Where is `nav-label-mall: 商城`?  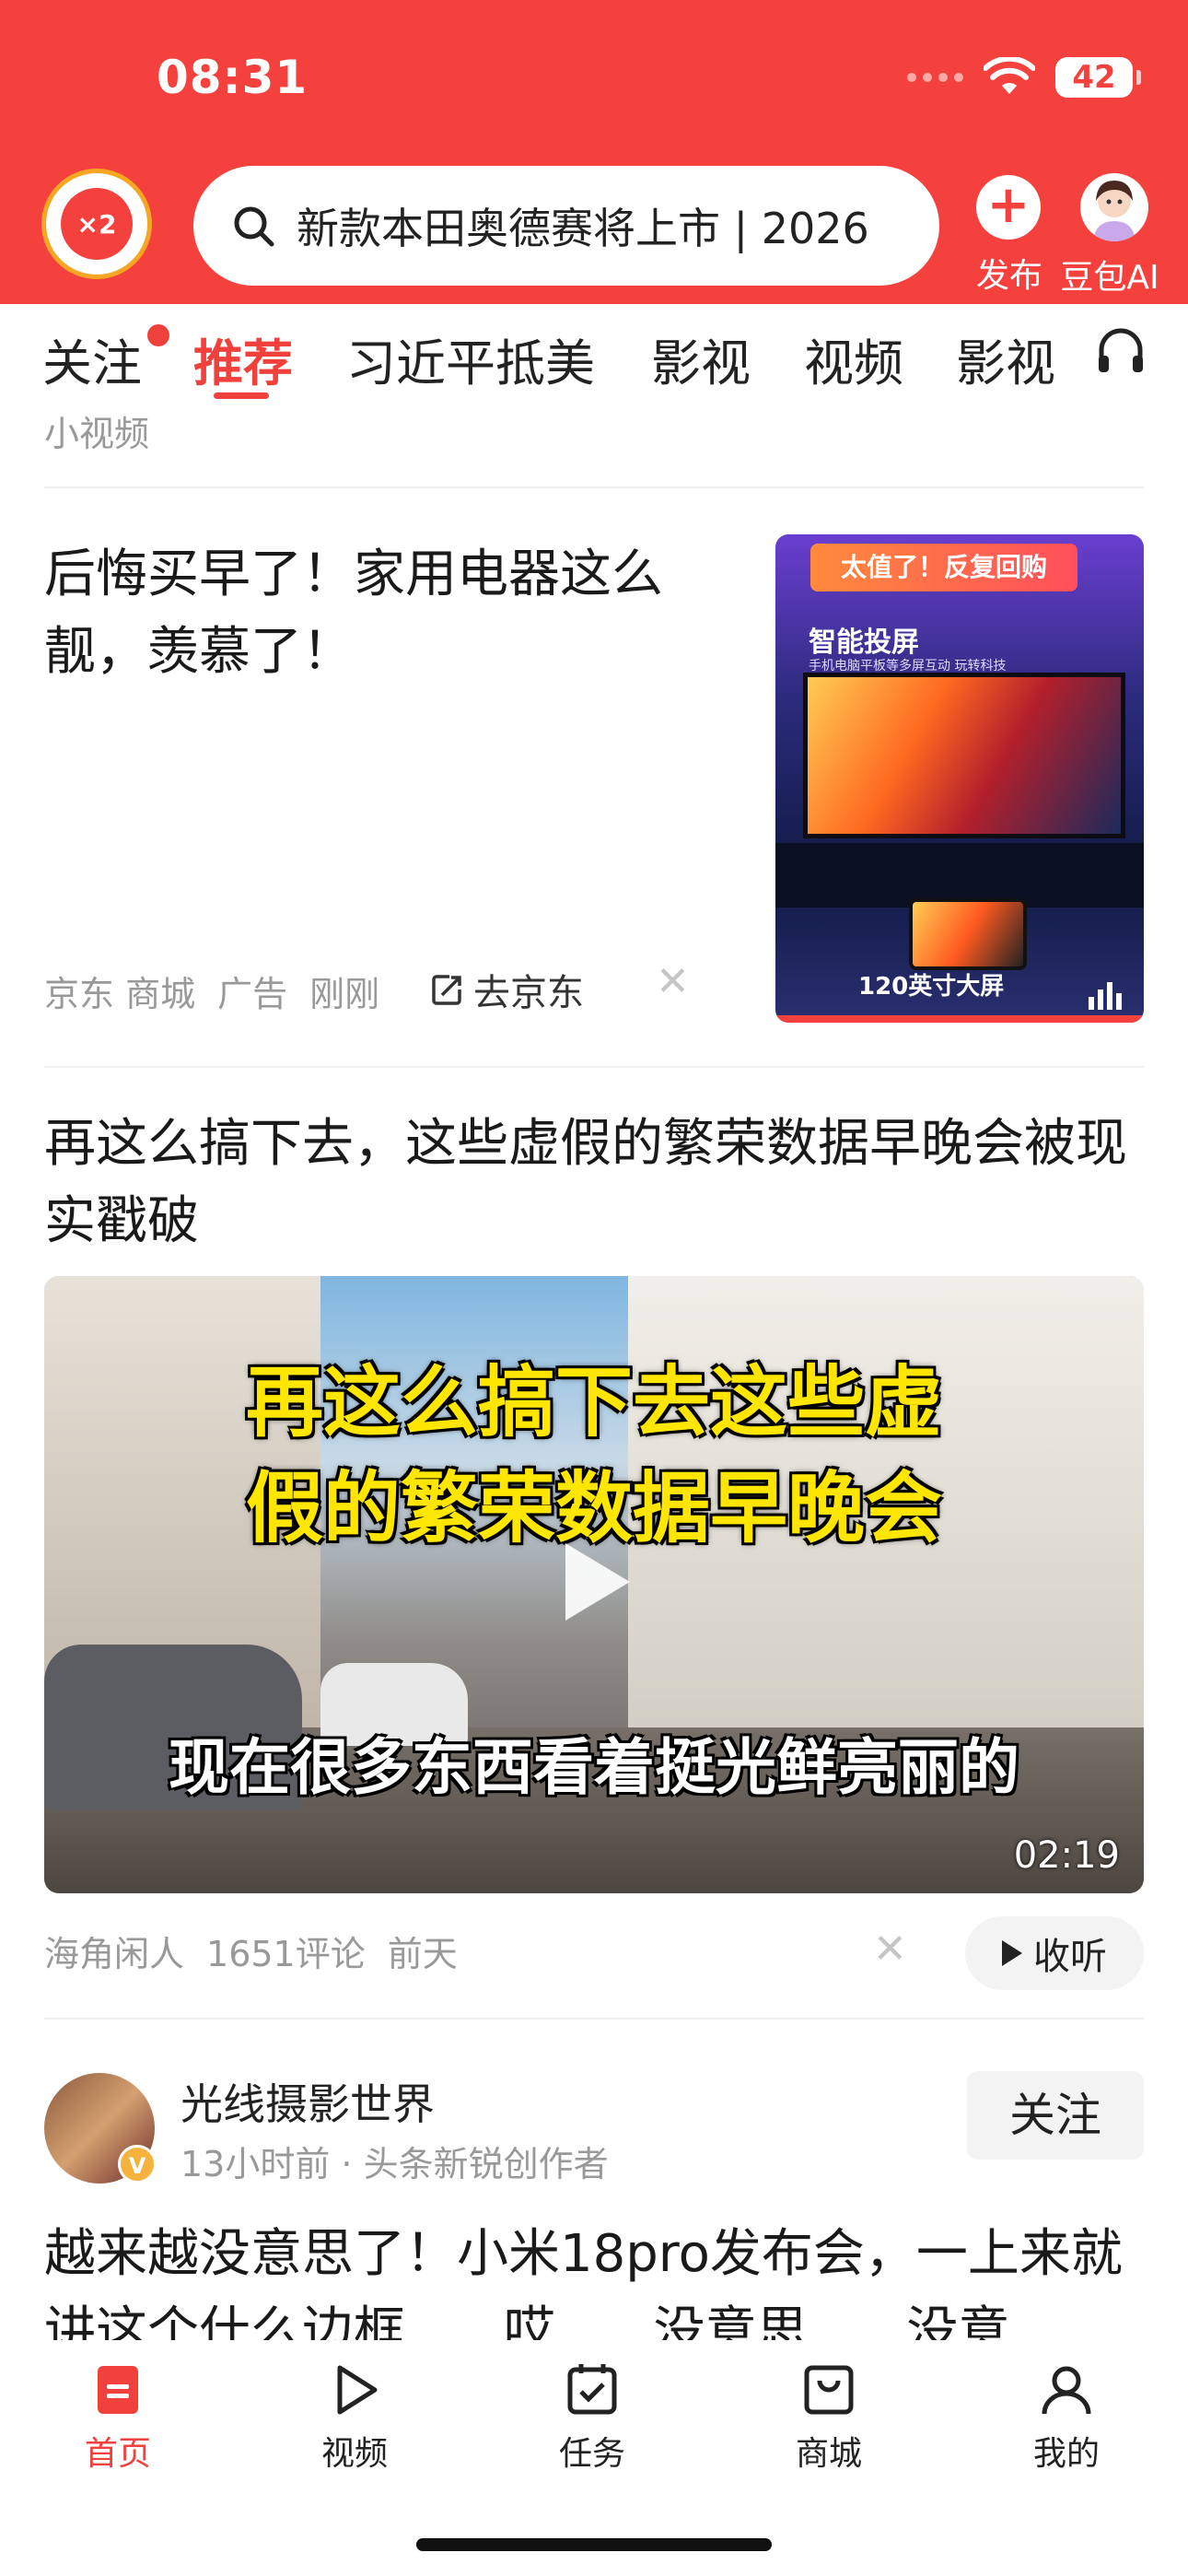 nav-label-mall: 商城 is located at coordinates (828, 2454).